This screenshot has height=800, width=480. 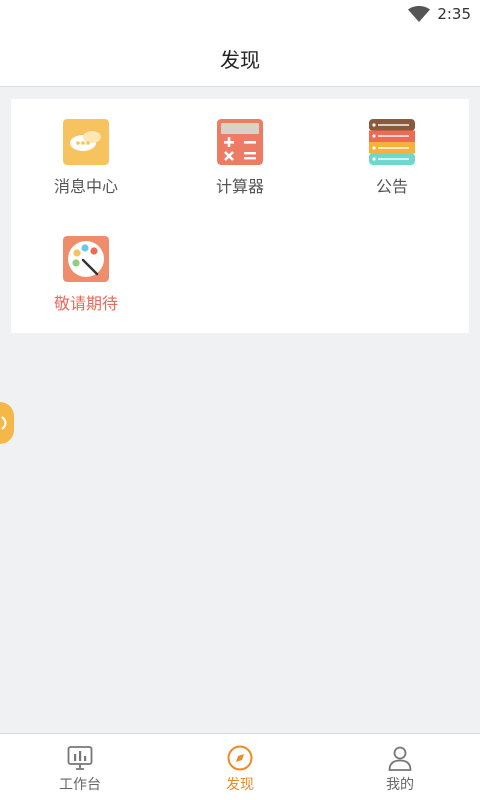 What do you see at coordinates (80, 758) in the screenshot?
I see `chart-board-icon` at bounding box center [80, 758].